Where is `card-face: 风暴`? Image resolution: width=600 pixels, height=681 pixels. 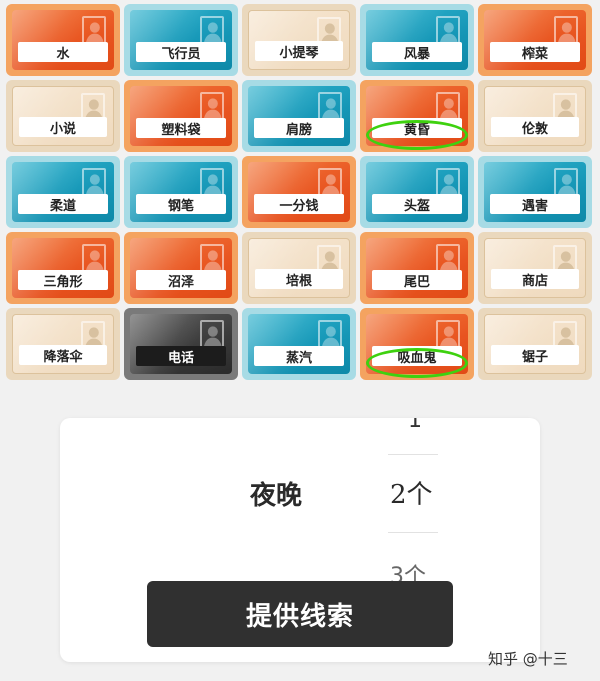
card-face: 风暴 is located at coordinates (417, 40).